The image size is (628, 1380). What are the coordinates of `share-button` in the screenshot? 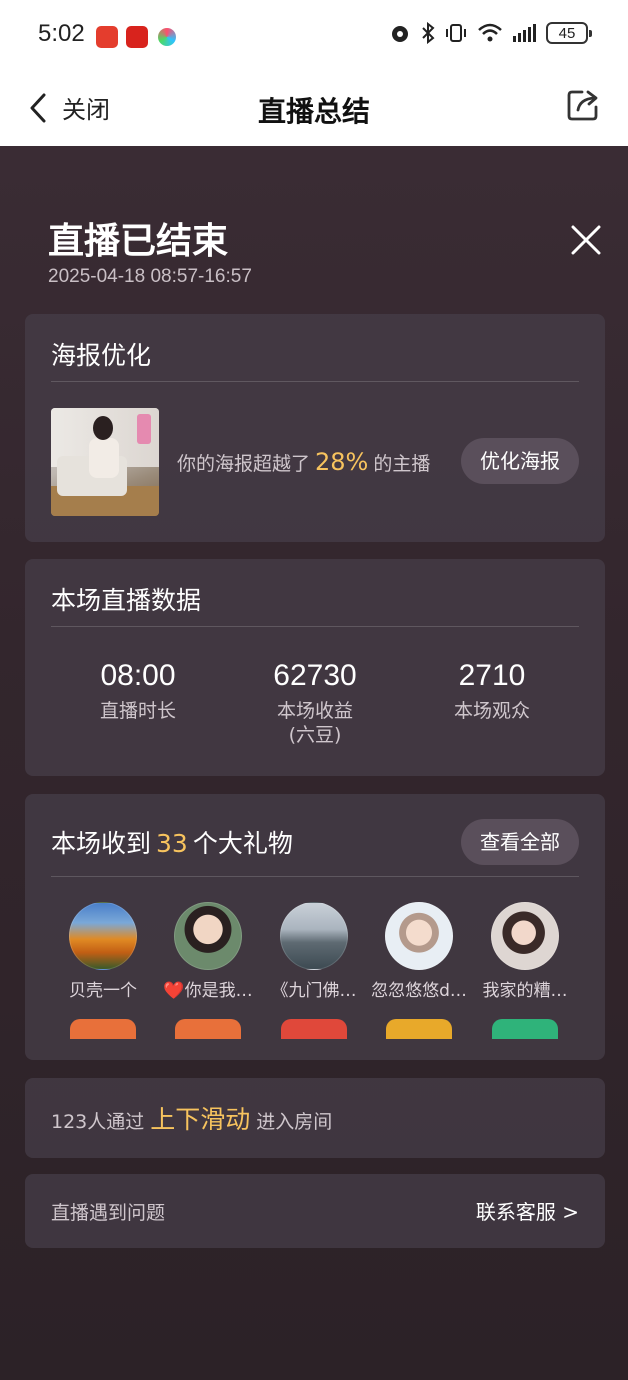 It's located at (583, 107).